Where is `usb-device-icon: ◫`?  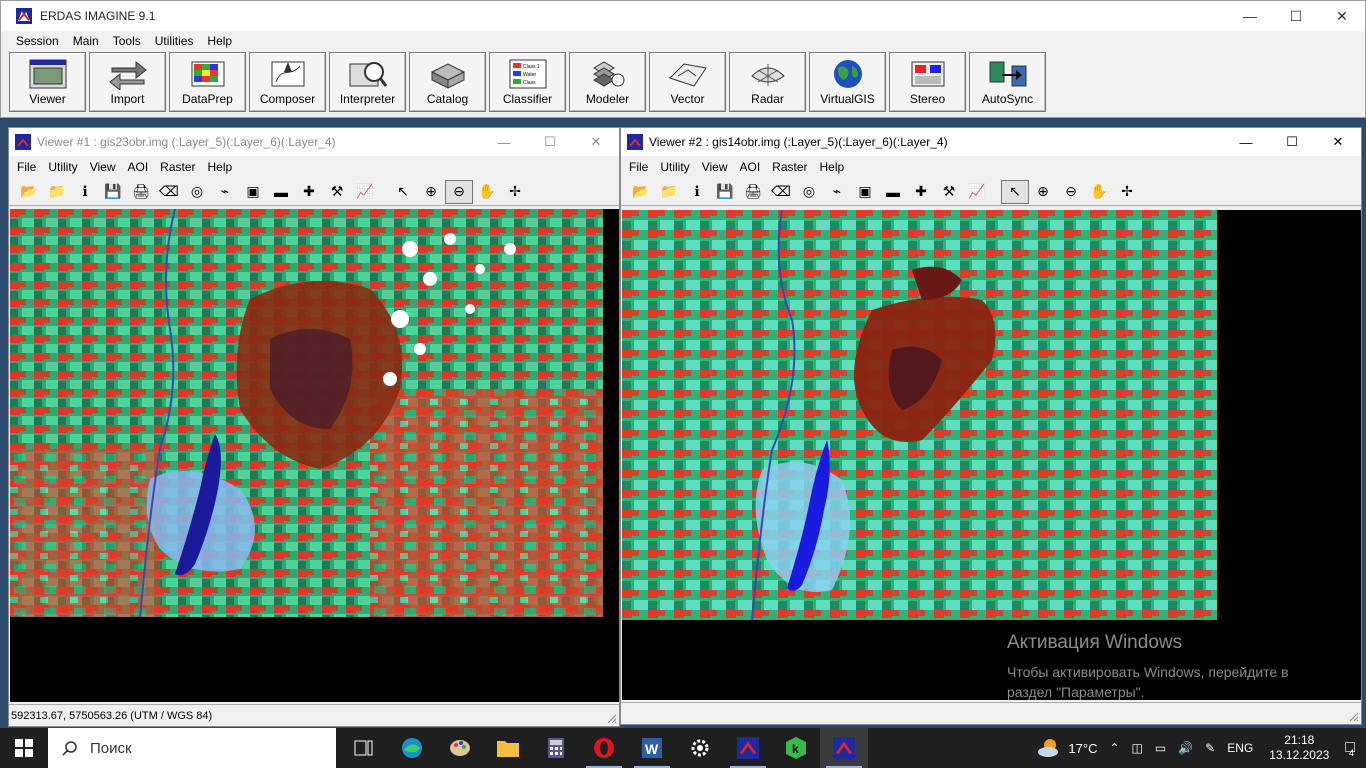 usb-device-icon: ◫ is located at coordinates (1137, 748).